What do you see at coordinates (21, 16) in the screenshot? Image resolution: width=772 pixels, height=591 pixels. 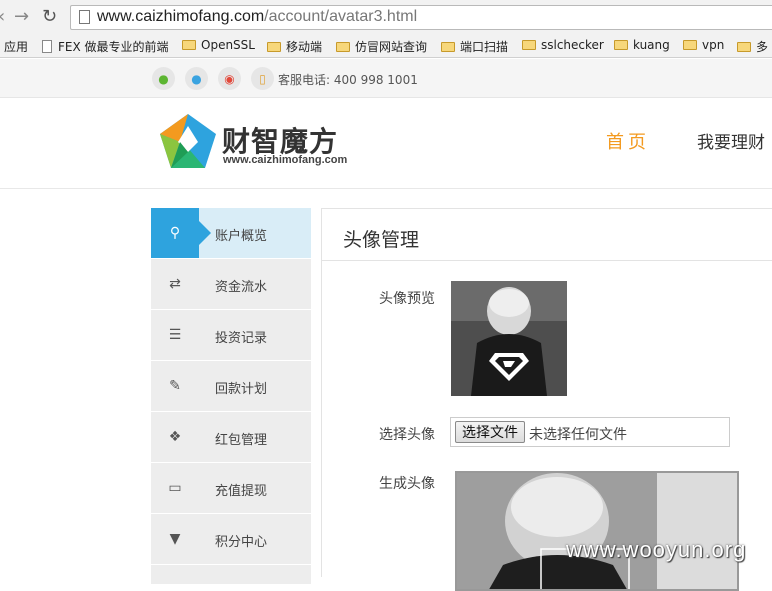 I see `forward-icon: →` at bounding box center [21, 16].